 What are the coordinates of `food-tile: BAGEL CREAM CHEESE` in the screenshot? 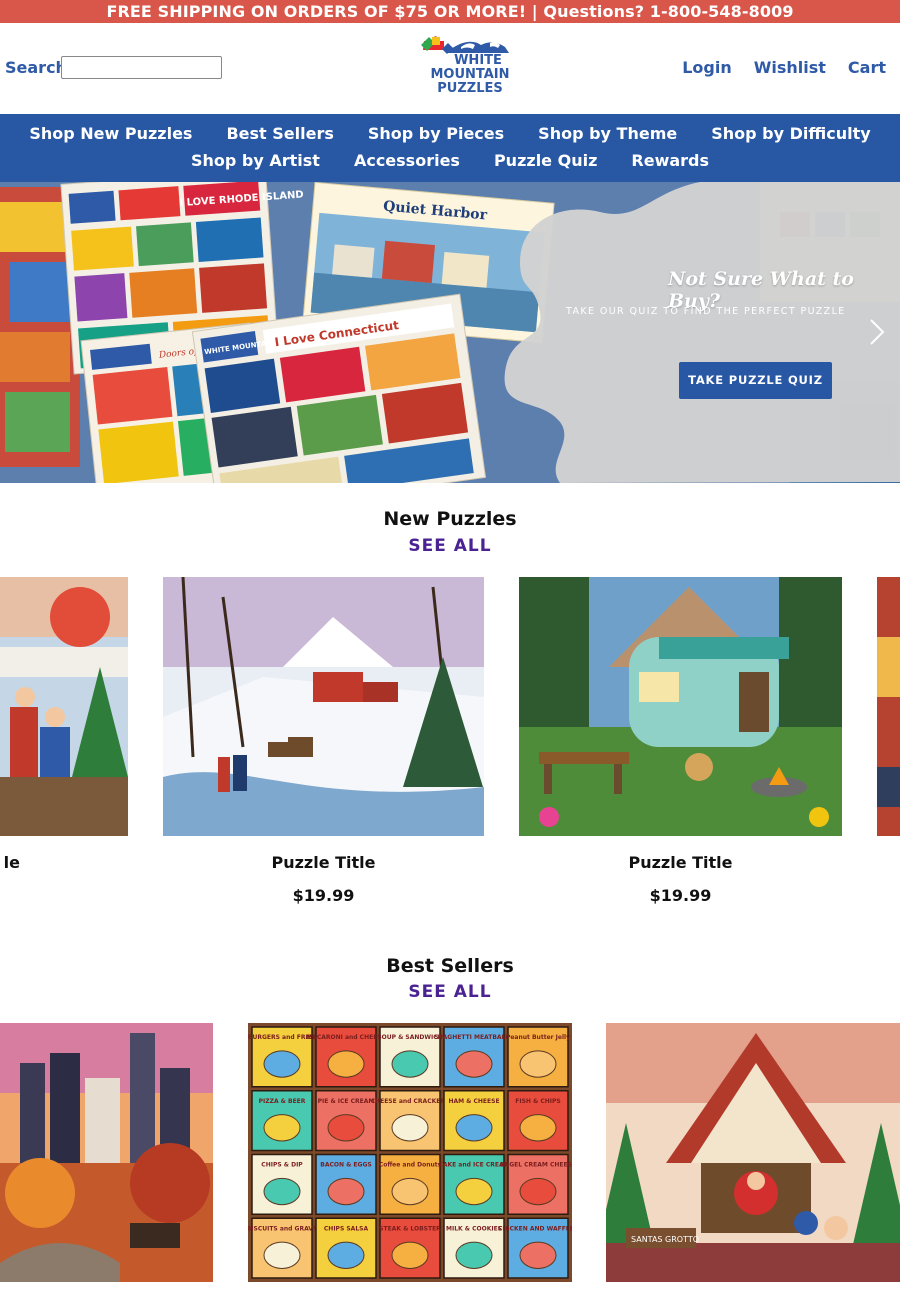 It's located at (536, 1184).